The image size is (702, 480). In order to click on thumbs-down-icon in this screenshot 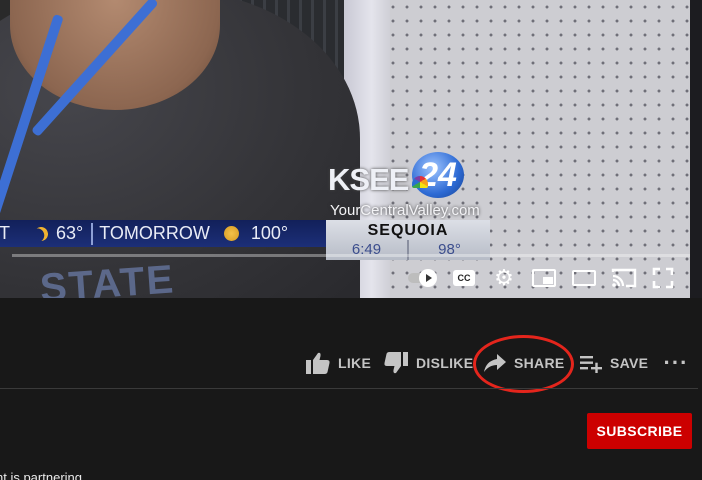, I will do `click(396, 363)`.